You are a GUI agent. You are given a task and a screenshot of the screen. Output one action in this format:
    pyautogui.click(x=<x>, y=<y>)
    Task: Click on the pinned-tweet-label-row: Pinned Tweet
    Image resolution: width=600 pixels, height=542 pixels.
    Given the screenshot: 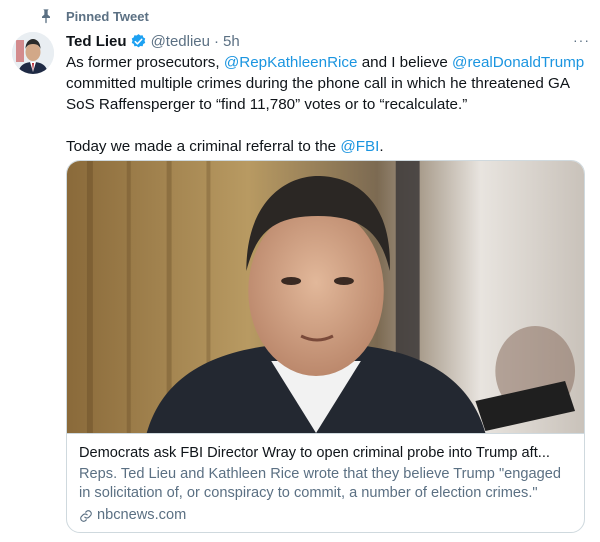 What is the action you would take?
    pyautogui.click(x=93, y=16)
    